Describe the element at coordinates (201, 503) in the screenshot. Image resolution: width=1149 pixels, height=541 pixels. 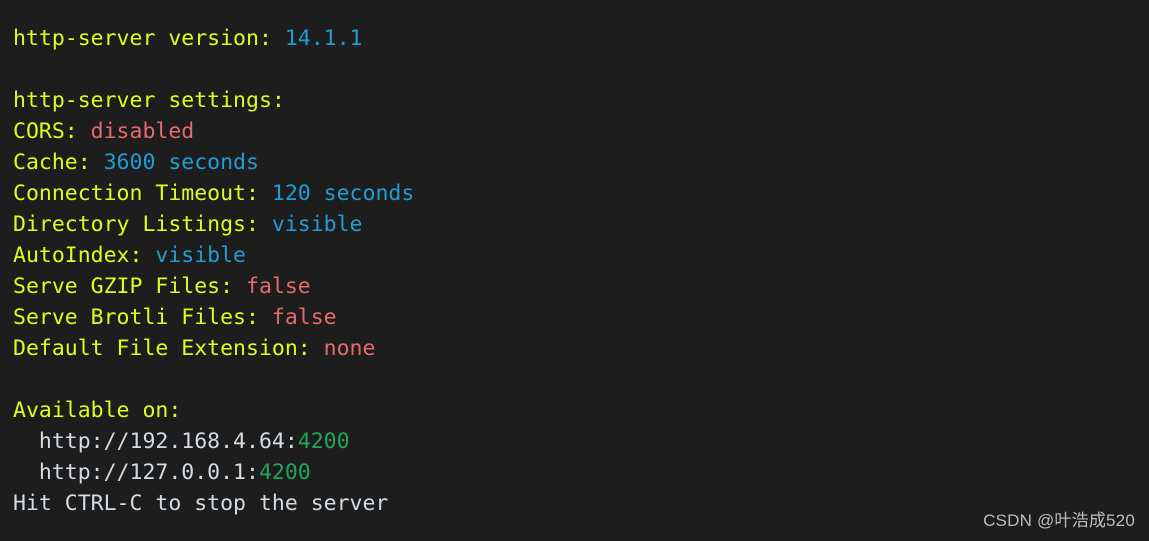
I see `hit-ctrl-c-hint-token-0: Hit CTRL-C to stop the server` at that location.